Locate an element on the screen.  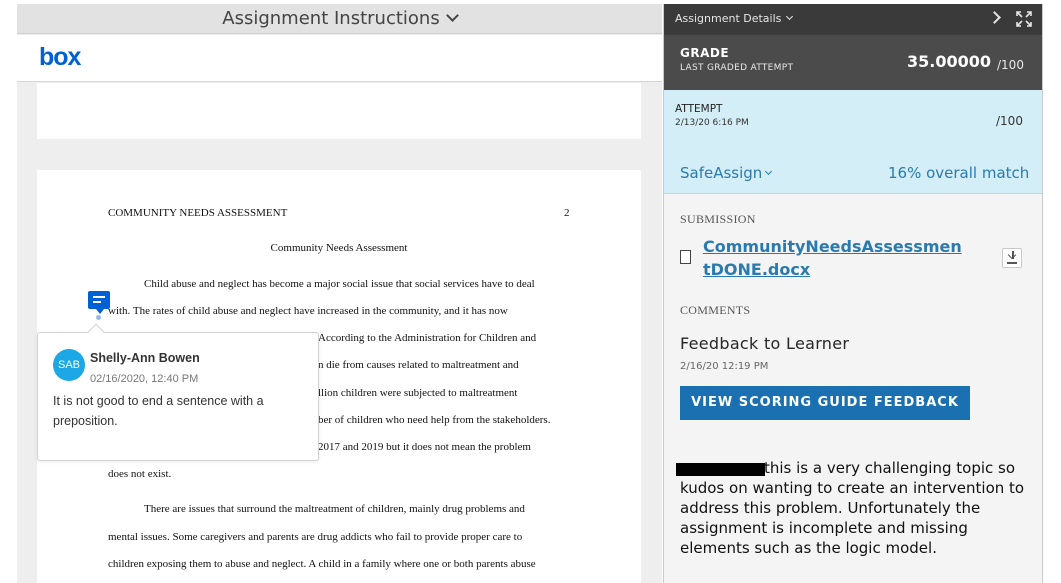
expand-icon is located at coordinates (1024, 19).